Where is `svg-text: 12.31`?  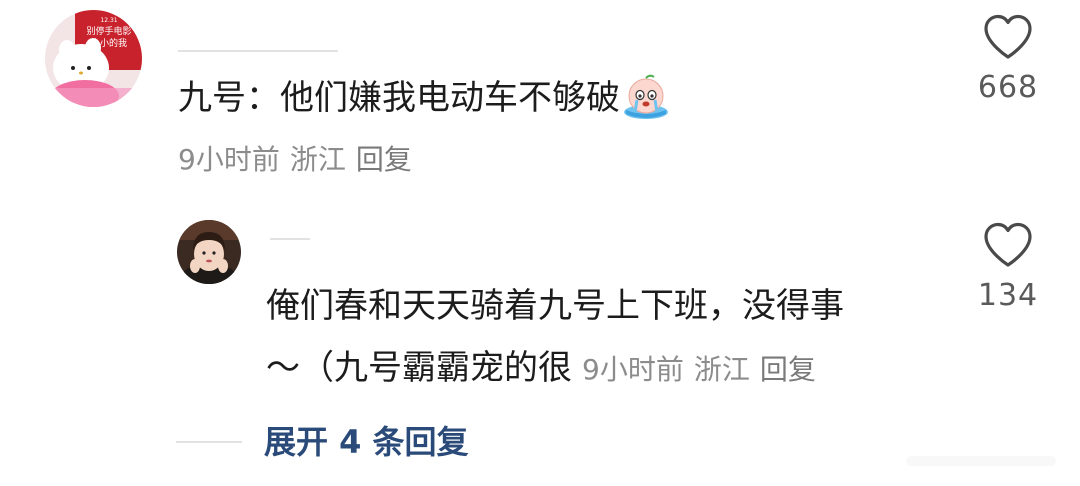 svg-text: 12.31 is located at coordinates (108, 20).